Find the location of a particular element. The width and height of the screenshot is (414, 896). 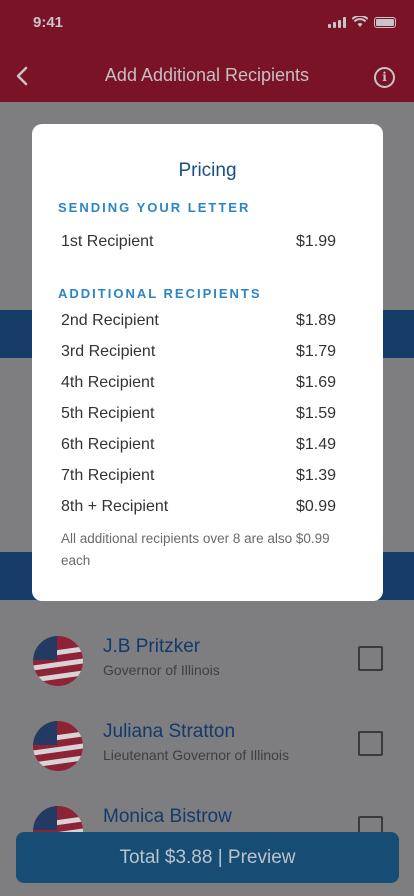

price-amount: $1.89 is located at coordinates (315, 320).